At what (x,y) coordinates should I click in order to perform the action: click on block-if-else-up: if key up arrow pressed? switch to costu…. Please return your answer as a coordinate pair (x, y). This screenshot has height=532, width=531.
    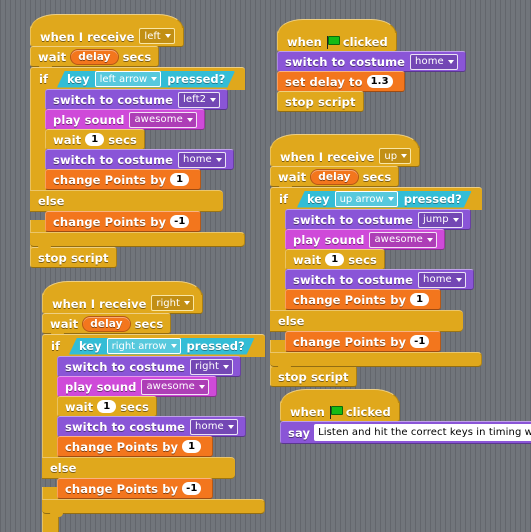
    Looking at the image, I should click on (376, 286).